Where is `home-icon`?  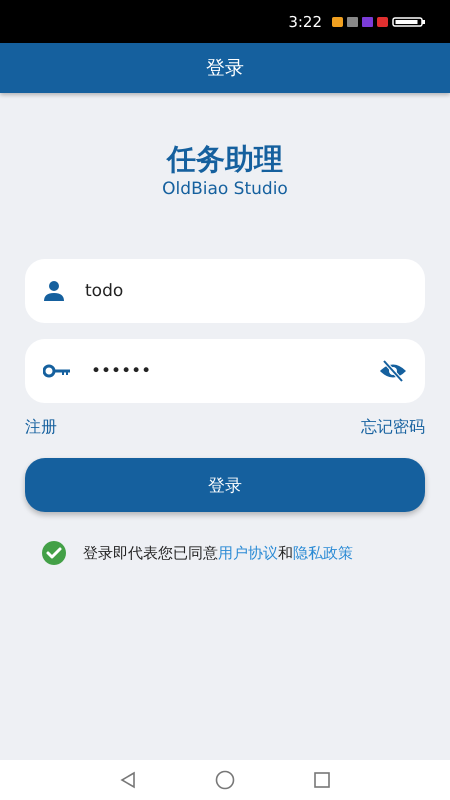
home-icon is located at coordinates (225, 780).